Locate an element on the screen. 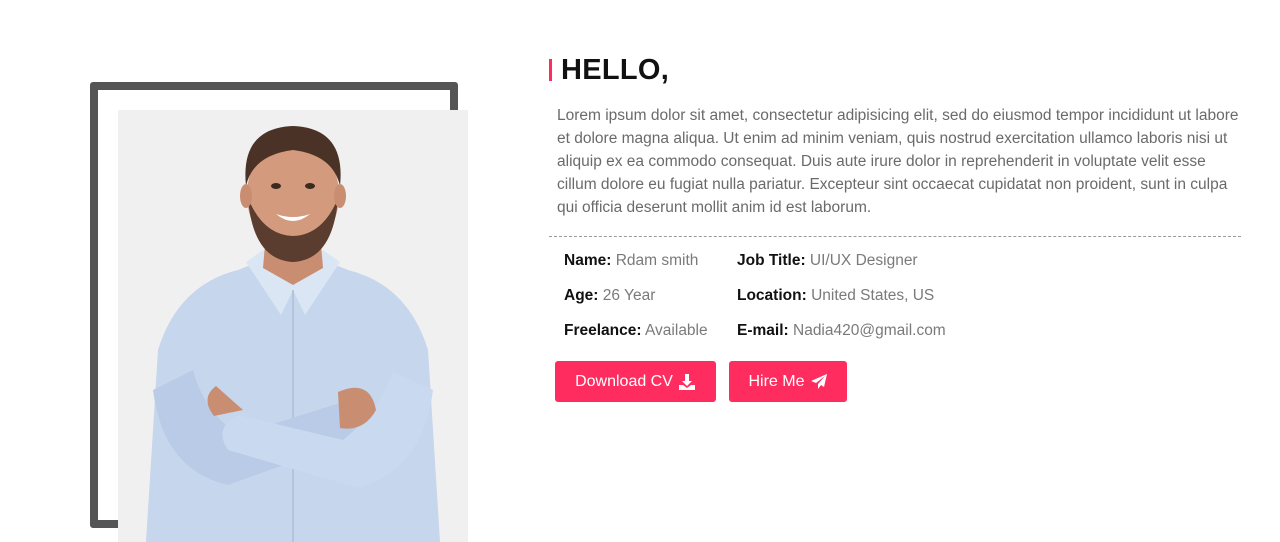 This screenshot has width=1280, height=542. download-icon is located at coordinates (687, 382).